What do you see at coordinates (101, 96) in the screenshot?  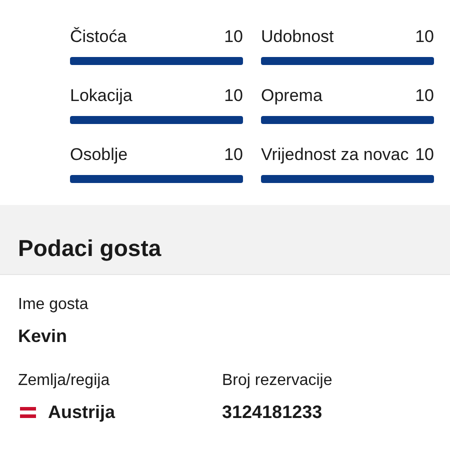 I see `rating-label: Lokacija` at bounding box center [101, 96].